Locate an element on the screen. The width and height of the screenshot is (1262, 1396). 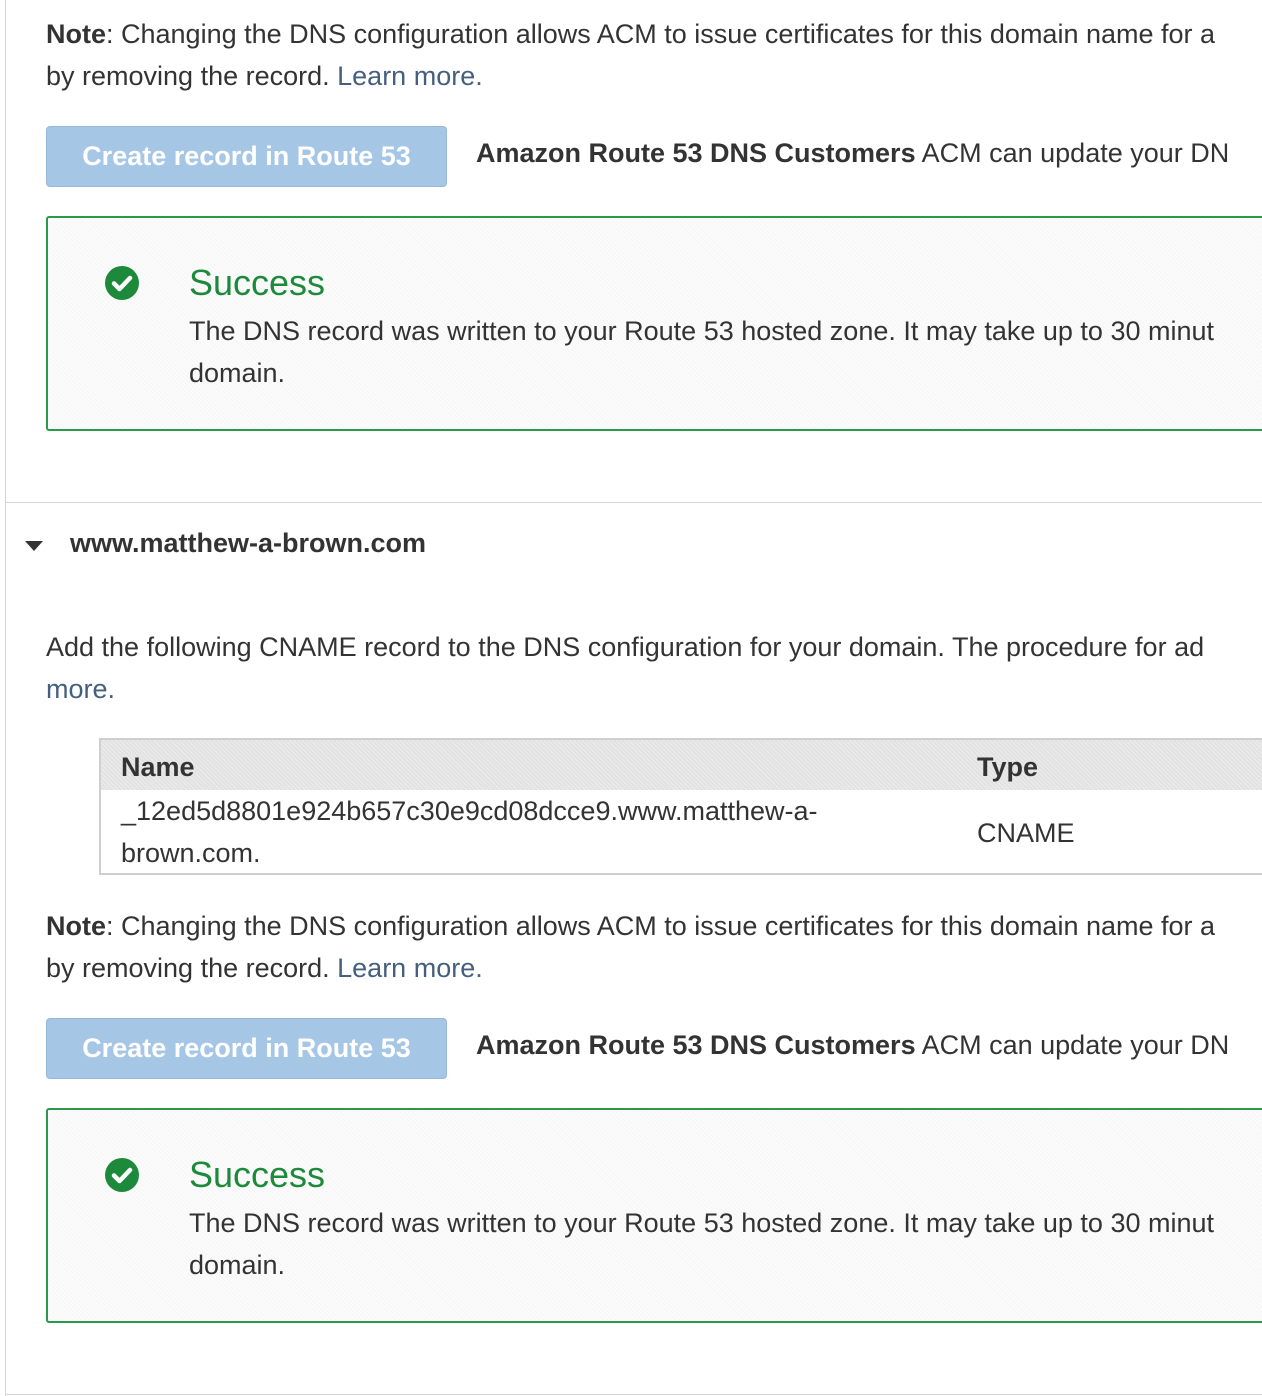
record-type-cell: CNAME is located at coordinates (1026, 833).